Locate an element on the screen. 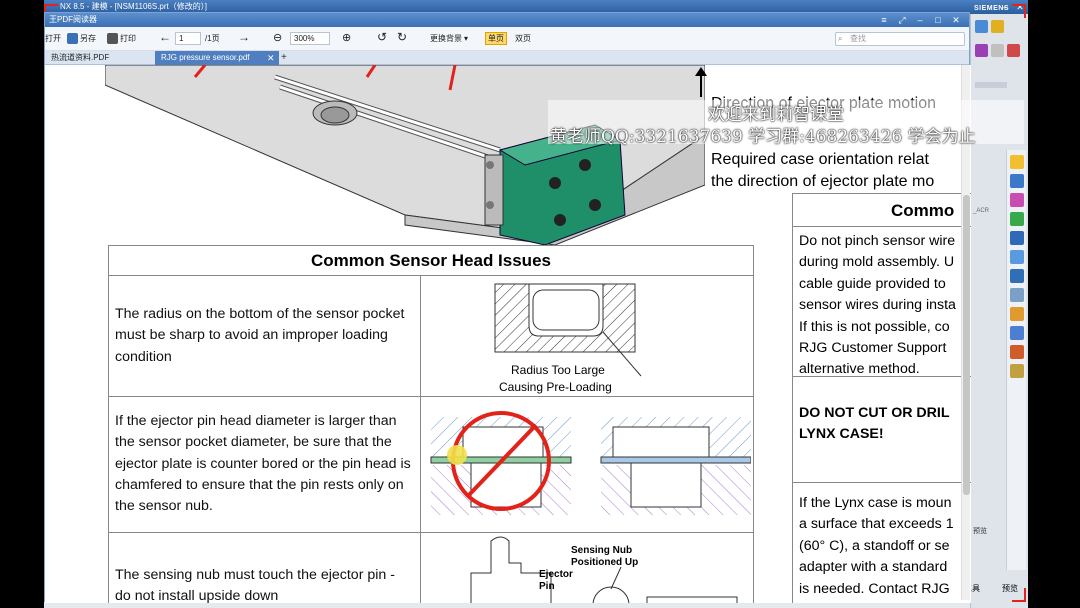  tab-hot-runner: 热流道资料.PDF is located at coordinates (80, 58).